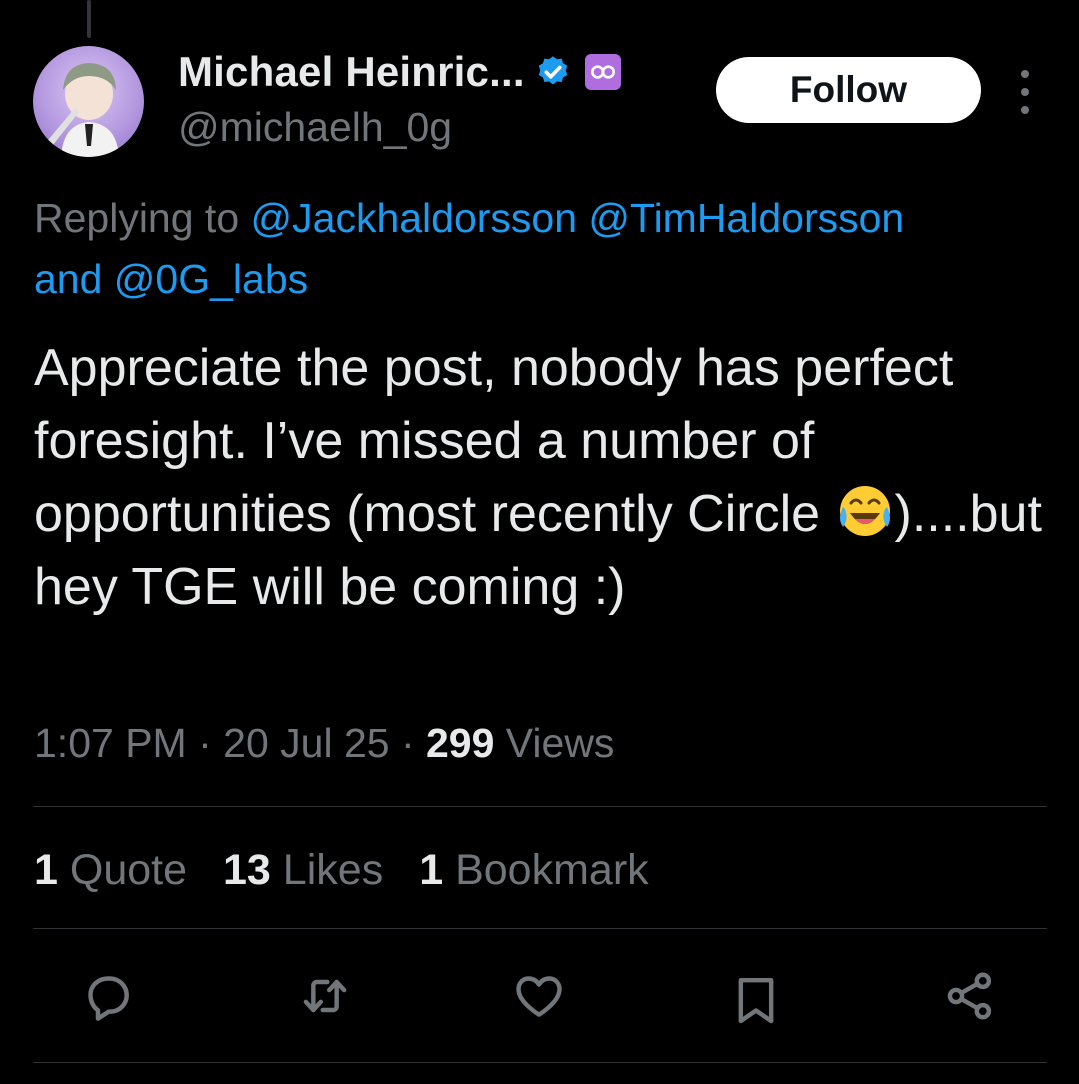 This screenshot has width=1079, height=1084. What do you see at coordinates (414, 218) in the screenshot?
I see `mention-jackhaldorsson: @Jackhaldorsson` at bounding box center [414, 218].